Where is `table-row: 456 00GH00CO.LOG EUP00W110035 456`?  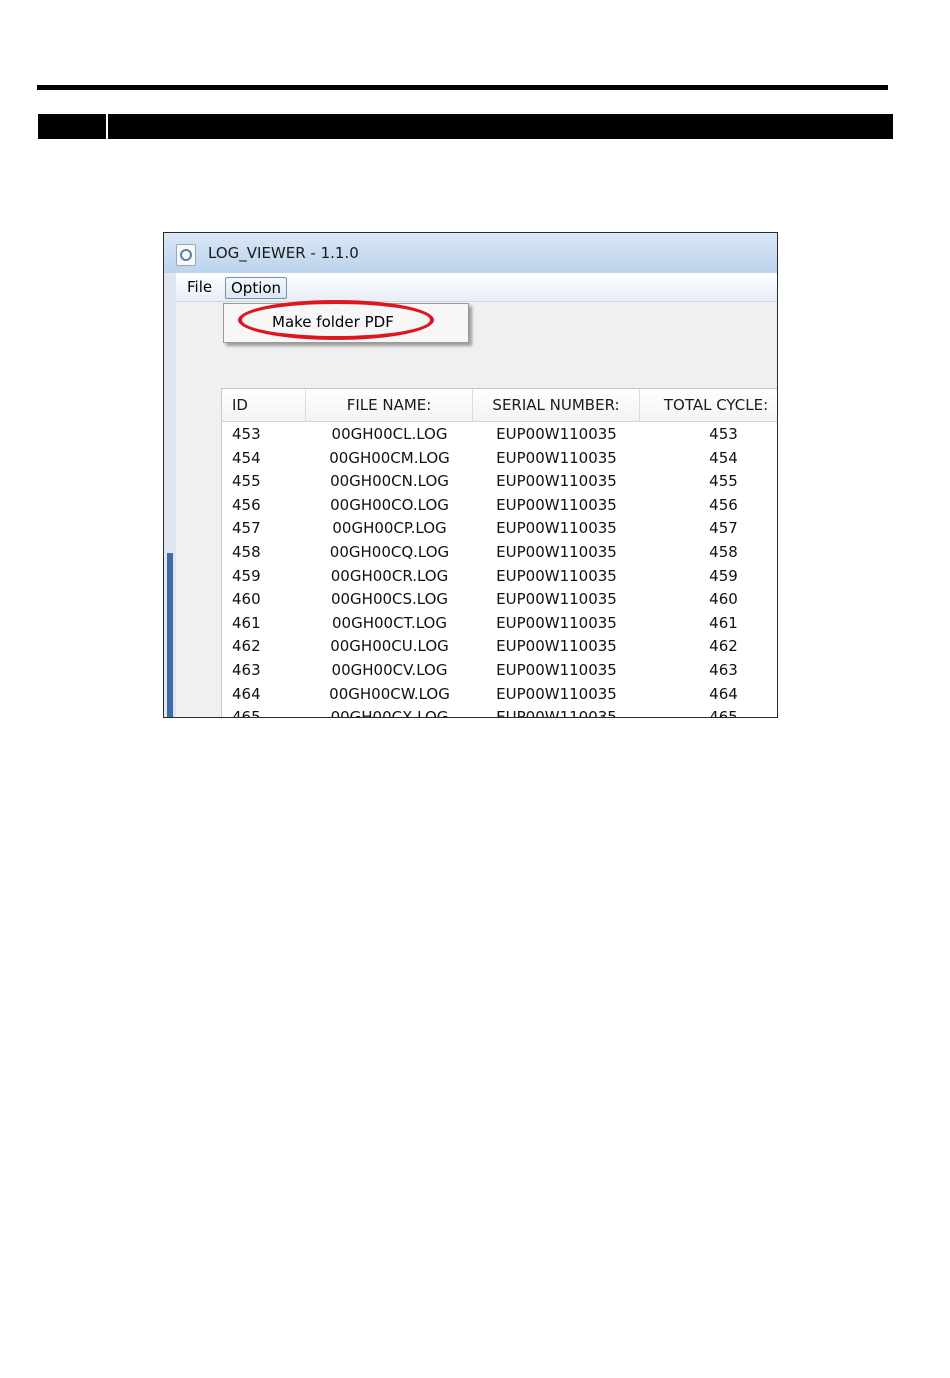 table-row: 456 00GH00CO.LOG EUP00W110035 456 is located at coordinates (499, 505).